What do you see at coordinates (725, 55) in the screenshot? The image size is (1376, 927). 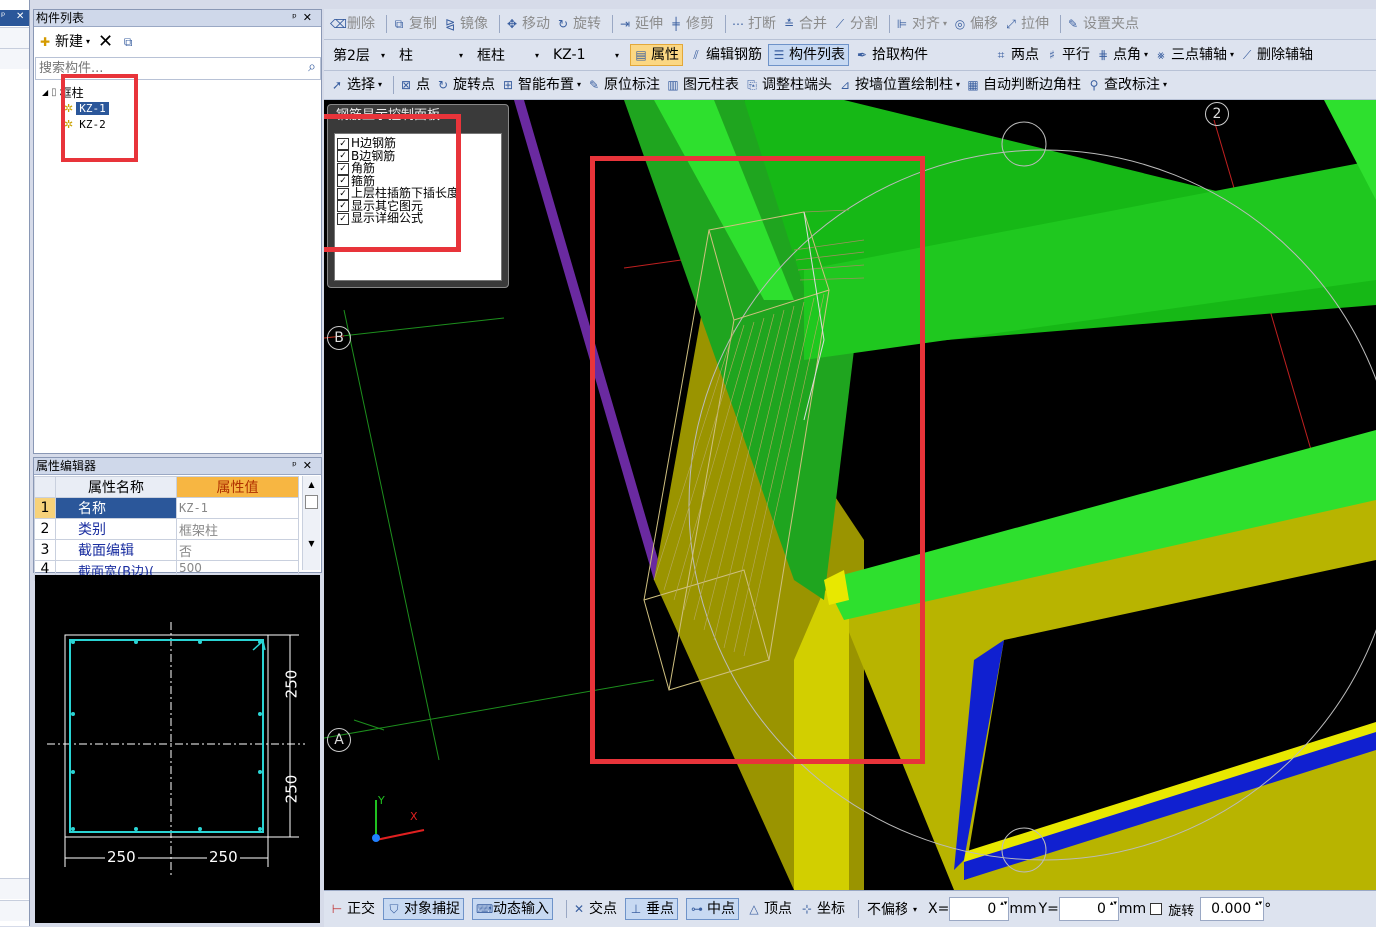 I see `edit-rebar-button: ⫽ 编辑钢筋` at bounding box center [725, 55].